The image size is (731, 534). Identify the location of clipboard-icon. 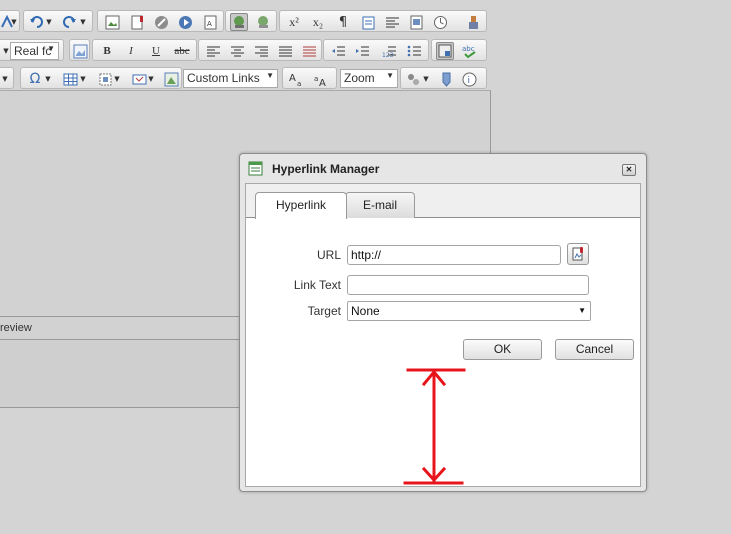
(368, 22).